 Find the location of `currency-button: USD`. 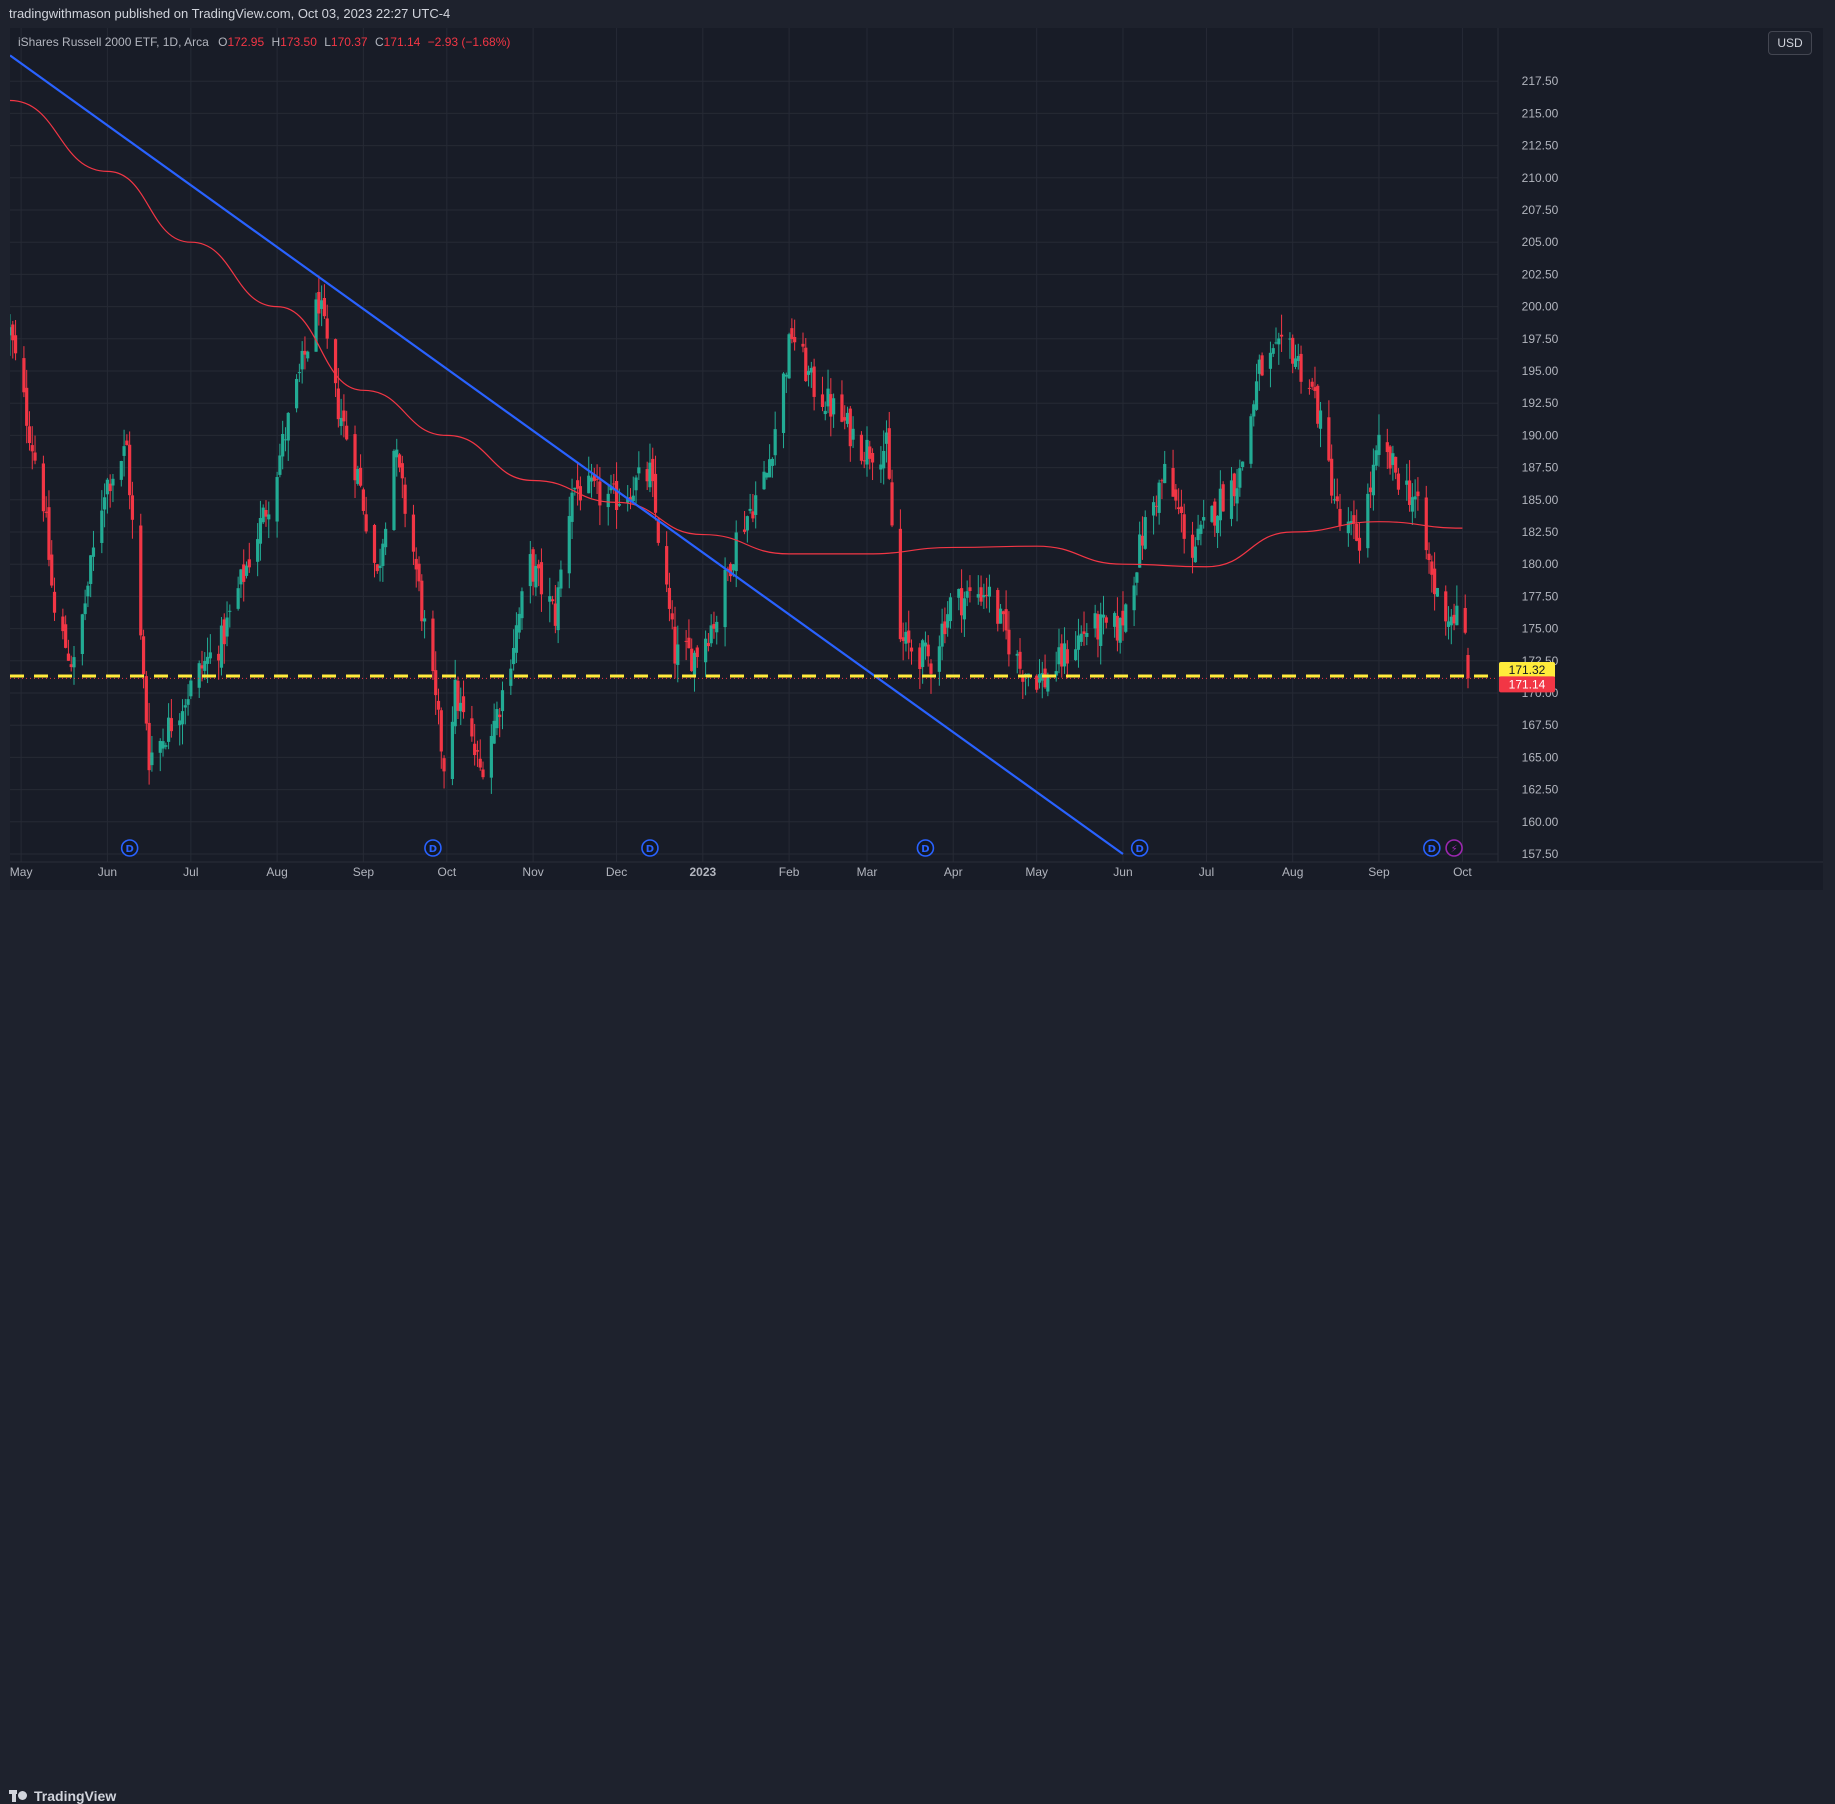

currency-button: USD is located at coordinates (1790, 43).